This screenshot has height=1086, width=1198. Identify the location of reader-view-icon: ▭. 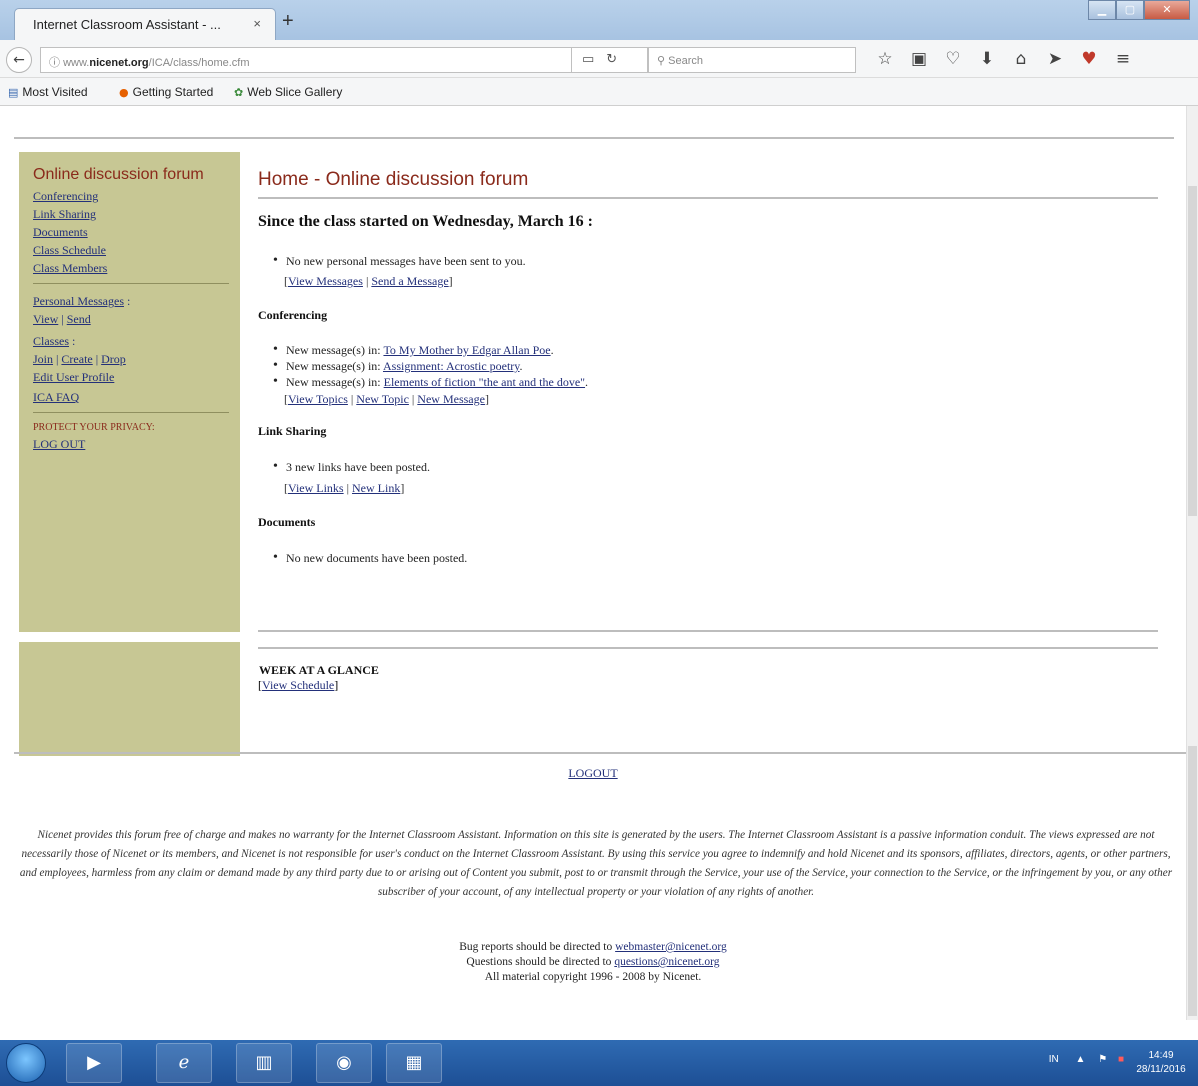
(594, 59).